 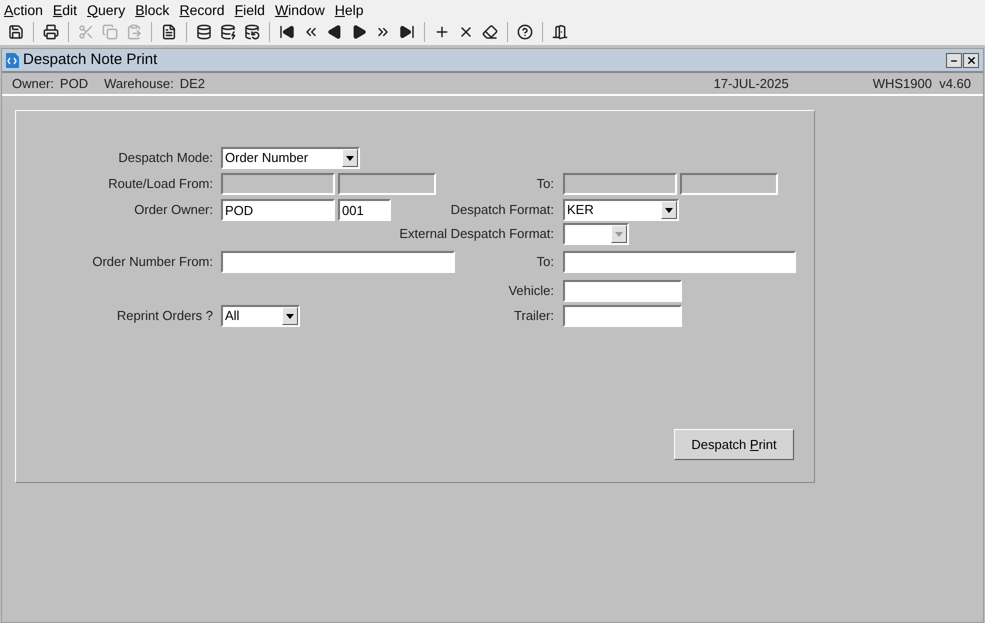 What do you see at coordinates (278, 210) in the screenshot?
I see `text-field: POD` at bounding box center [278, 210].